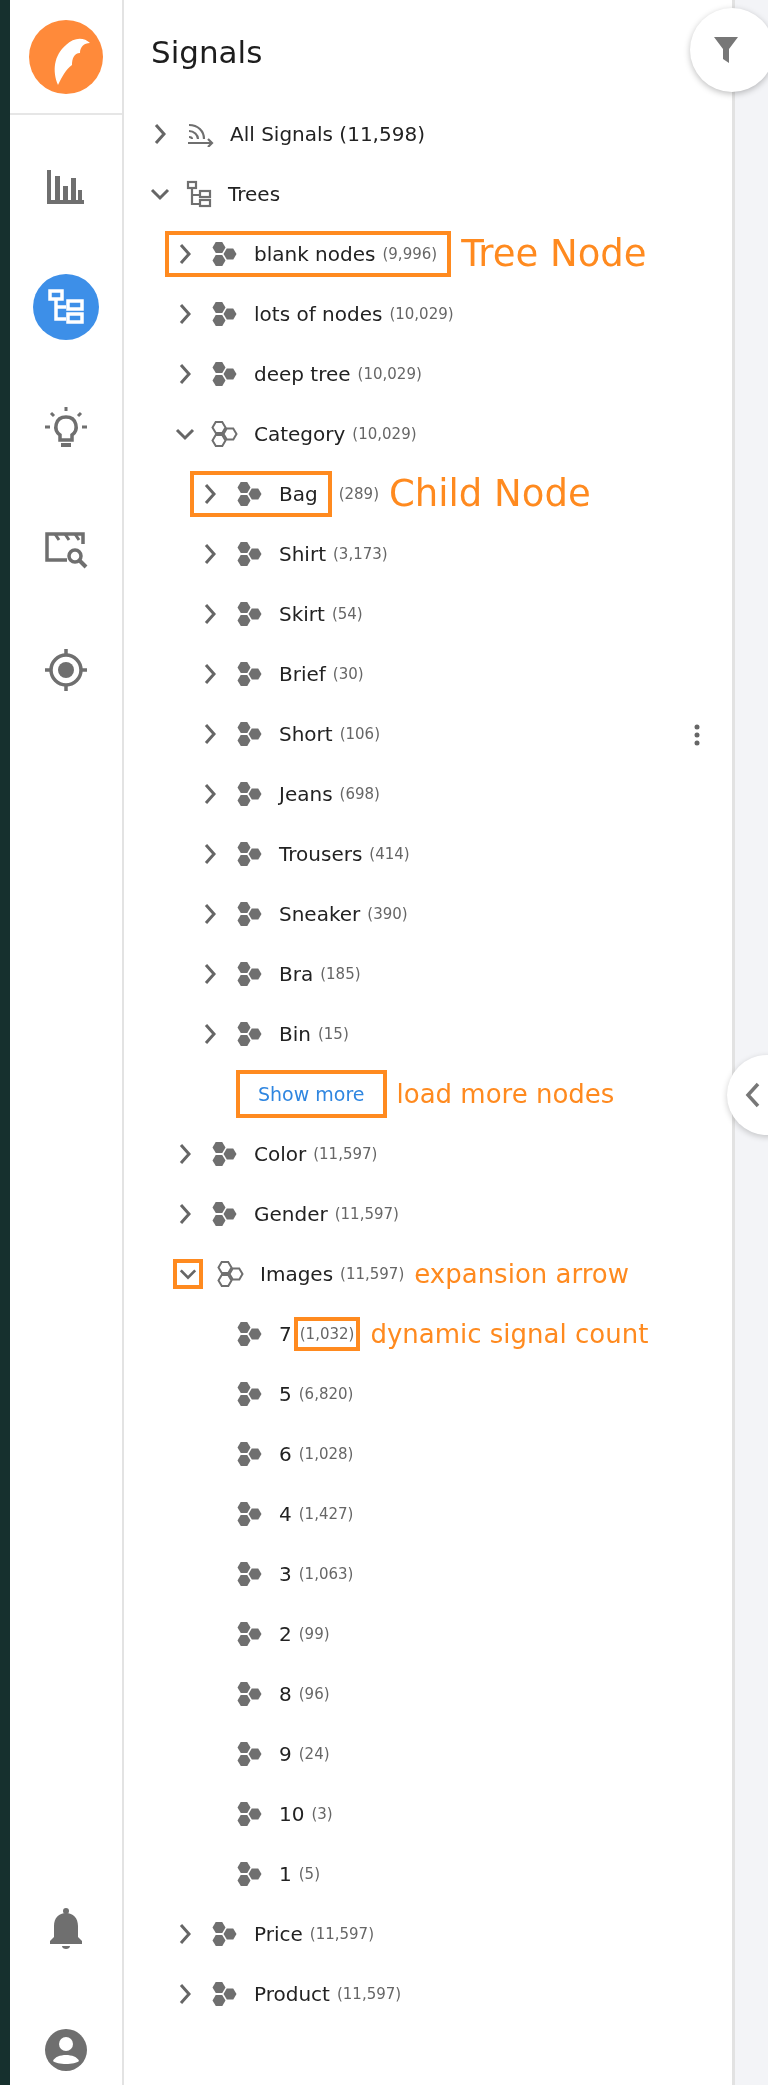 The width and height of the screenshot is (768, 2085). Describe the element at coordinates (314, 1754) in the screenshot. I see `signal-count: (24)` at that location.